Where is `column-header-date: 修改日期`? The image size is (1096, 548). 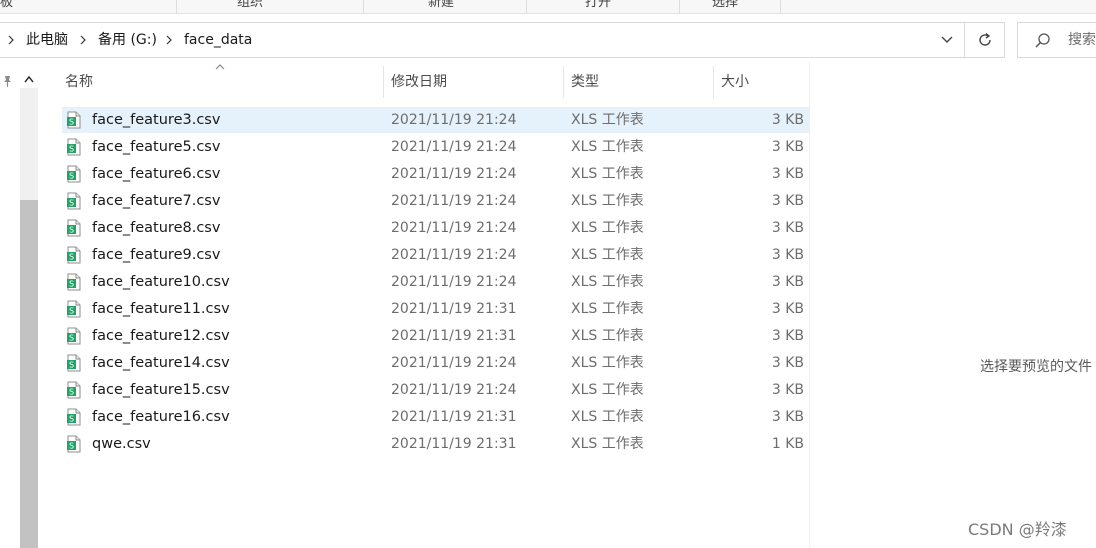
column-header-date: 修改日期 is located at coordinates (477, 80).